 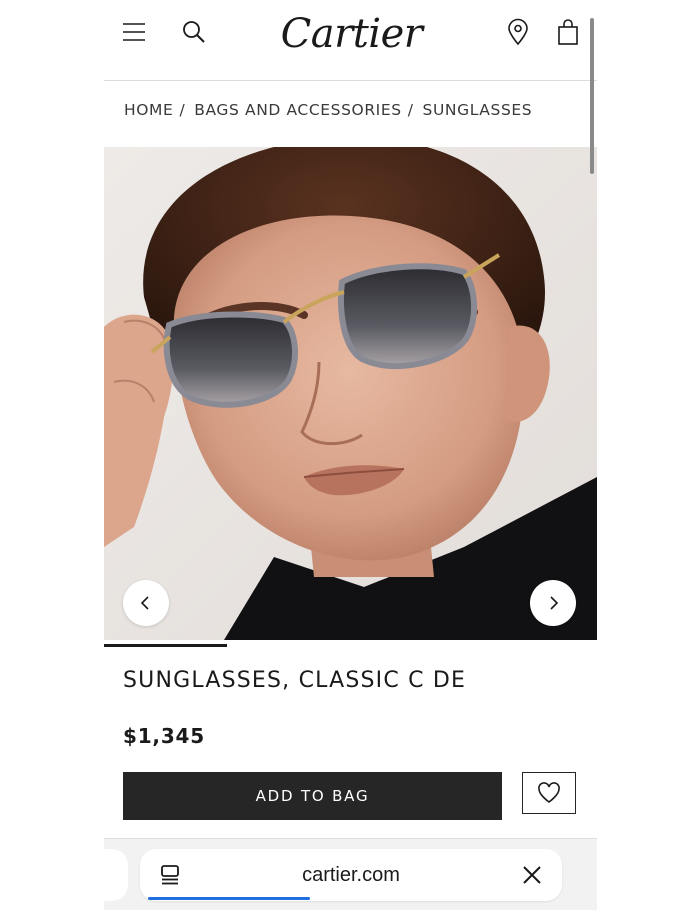 I want to click on breadcrumb: HOME / BAGS AND ACCESSORIES / SUNGLASSES, so click(x=354, y=110).